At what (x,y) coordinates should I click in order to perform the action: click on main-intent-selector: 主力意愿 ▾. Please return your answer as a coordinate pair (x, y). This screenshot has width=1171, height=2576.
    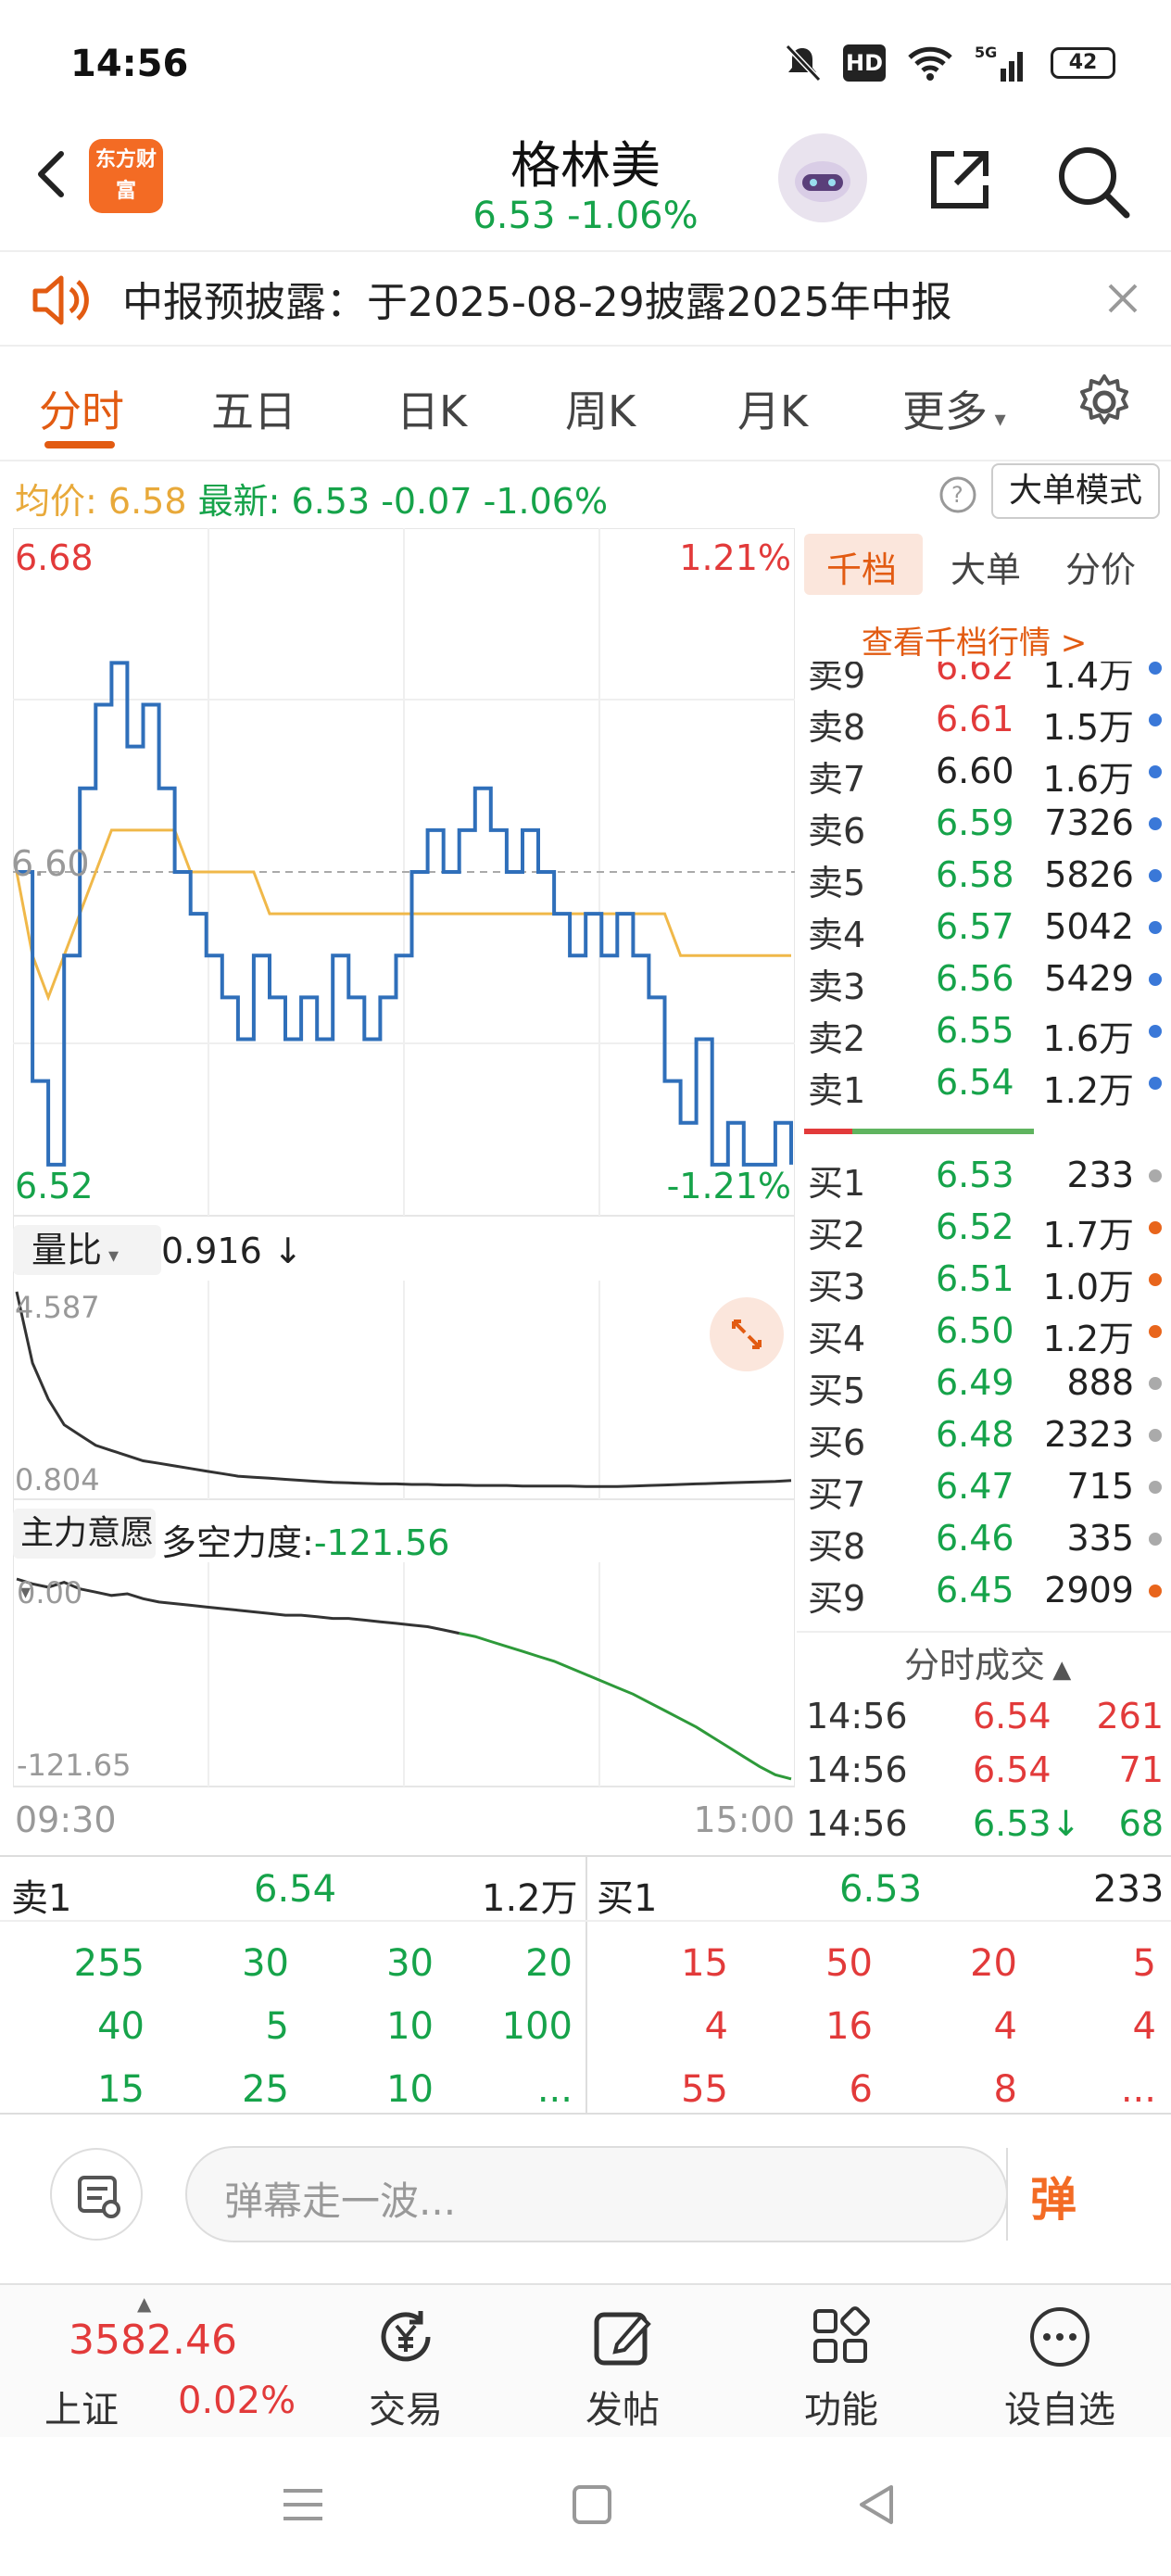
    Looking at the image, I should click on (85, 1556).